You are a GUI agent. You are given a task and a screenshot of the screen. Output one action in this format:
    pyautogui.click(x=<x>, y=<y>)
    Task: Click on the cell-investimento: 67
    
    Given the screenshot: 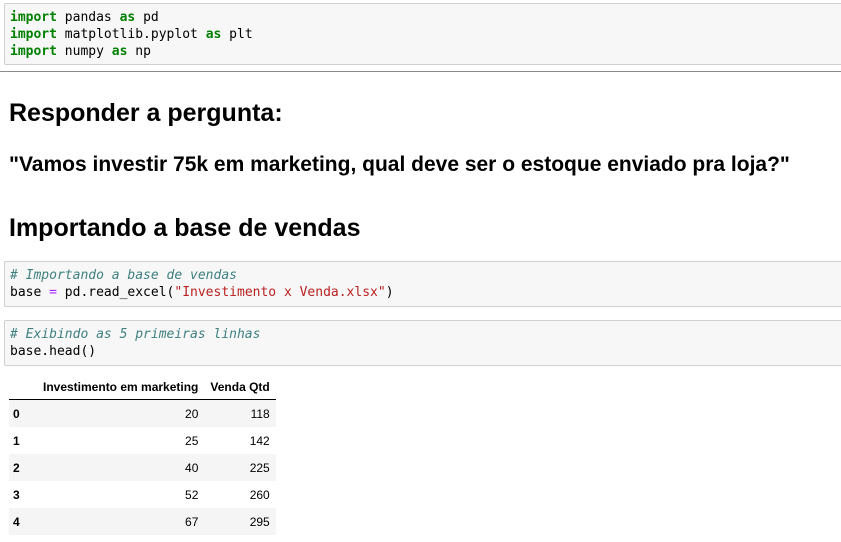 What is the action you would take?
    pyautogui.click(x=192, y=521)
    